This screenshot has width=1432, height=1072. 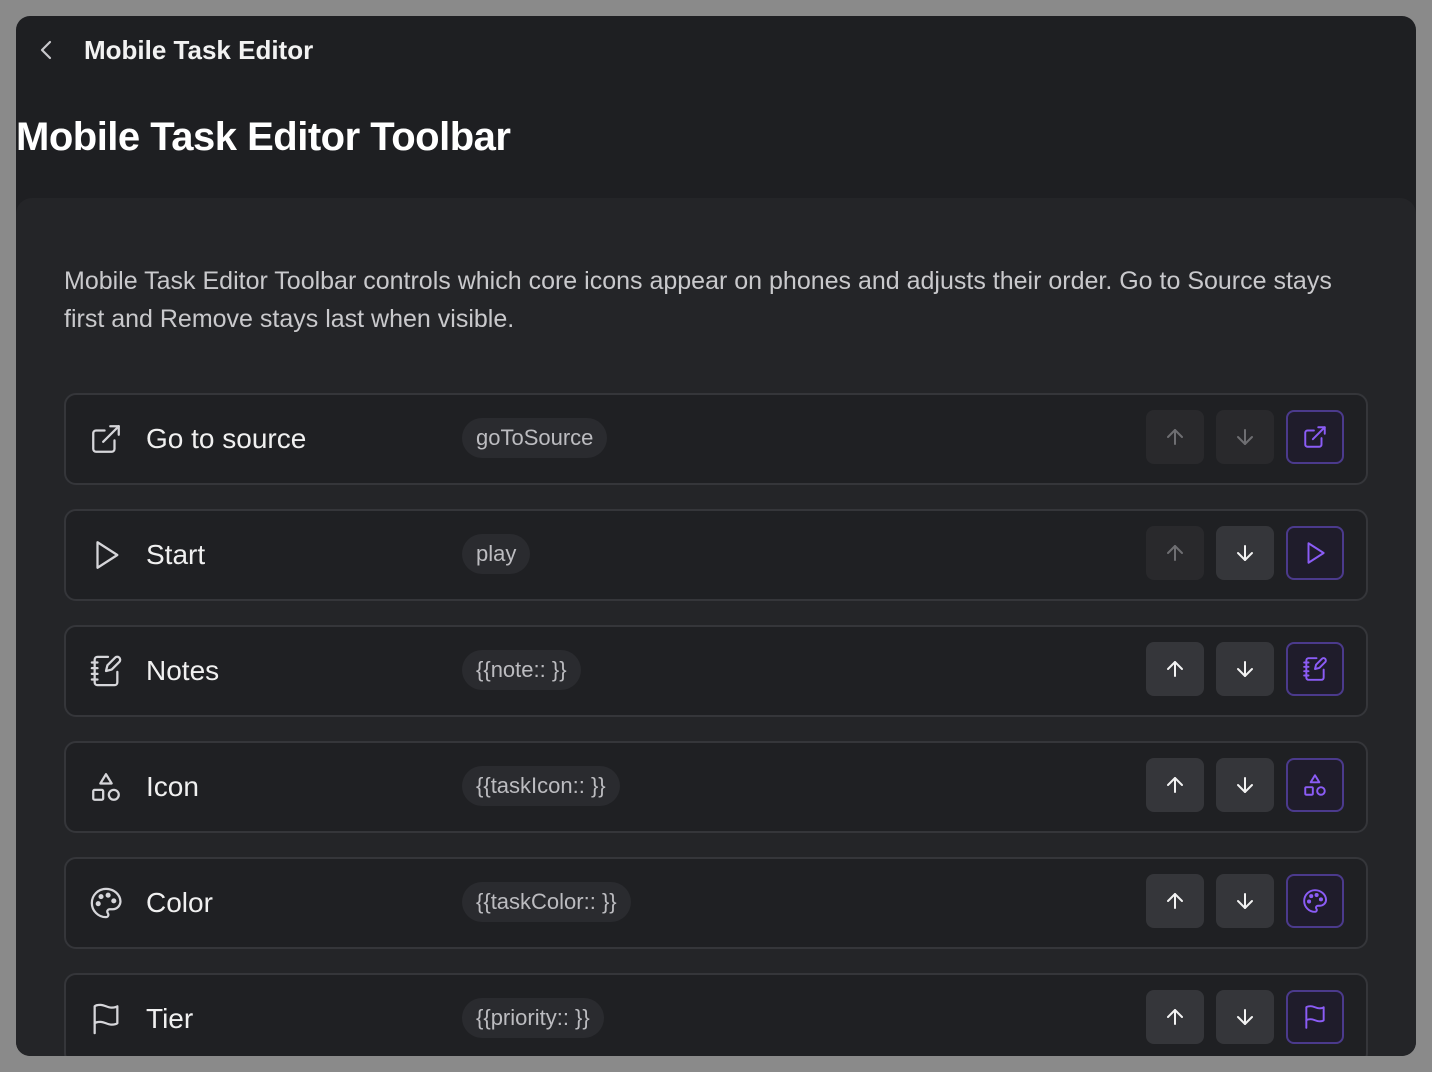 I want to click on chevron-left-icon, so click(x=47, y=50).